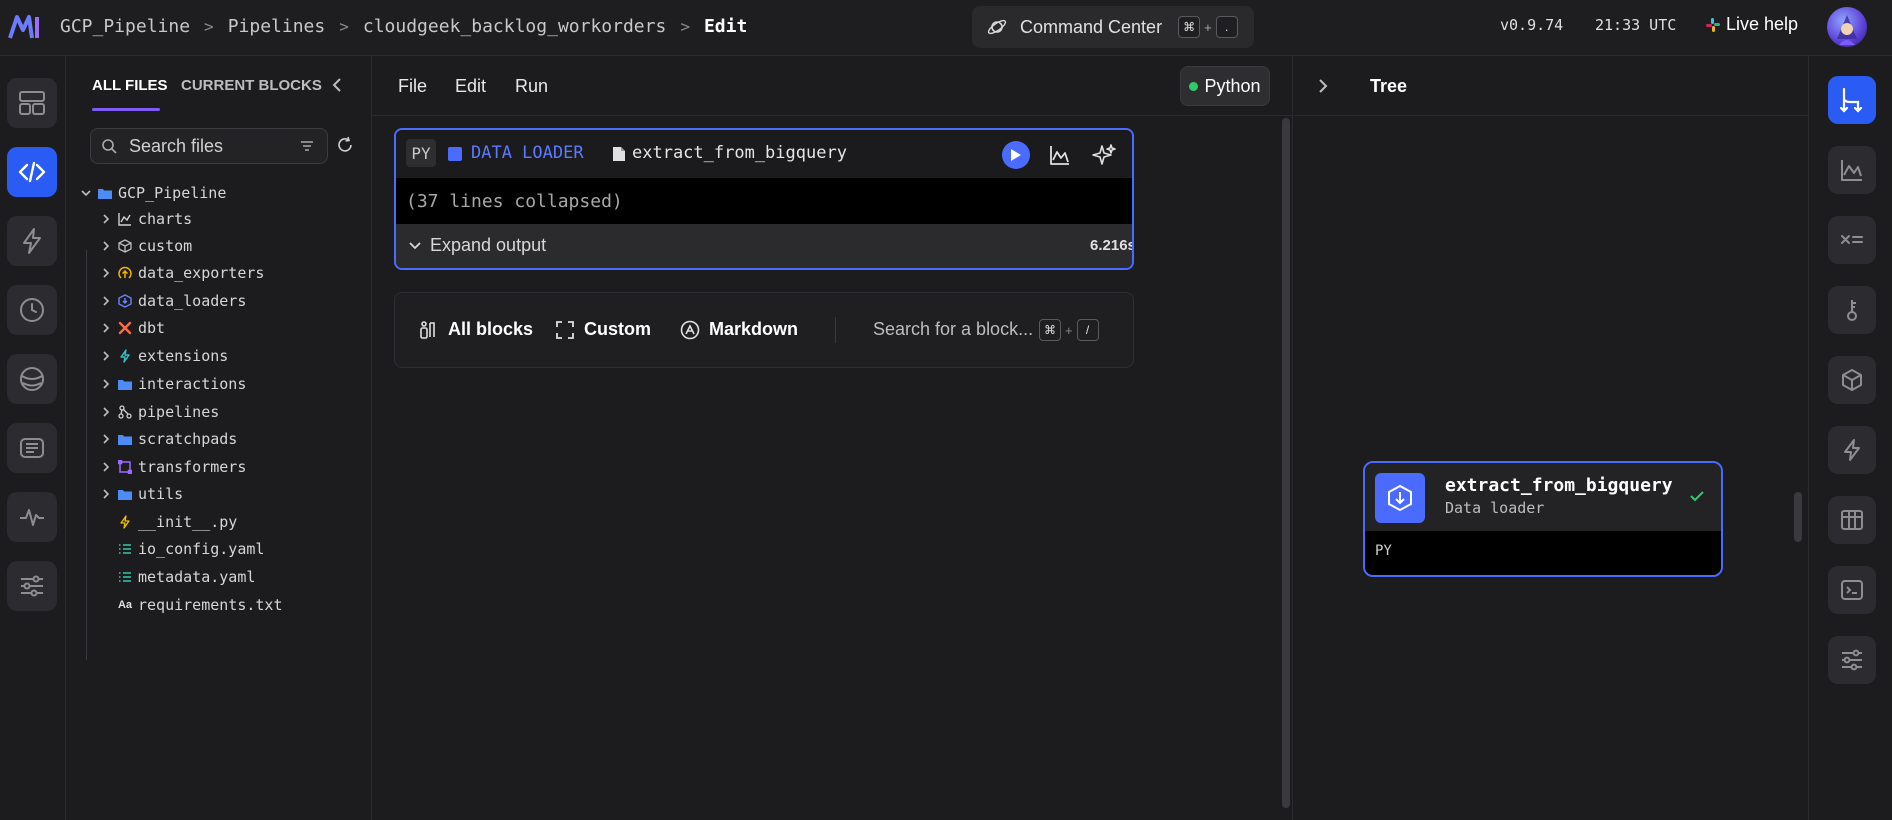  What do you see at coordinates (1104, 155) in the screenshot?
I see `ai-generate-button` at bounding box center [1104, 155].